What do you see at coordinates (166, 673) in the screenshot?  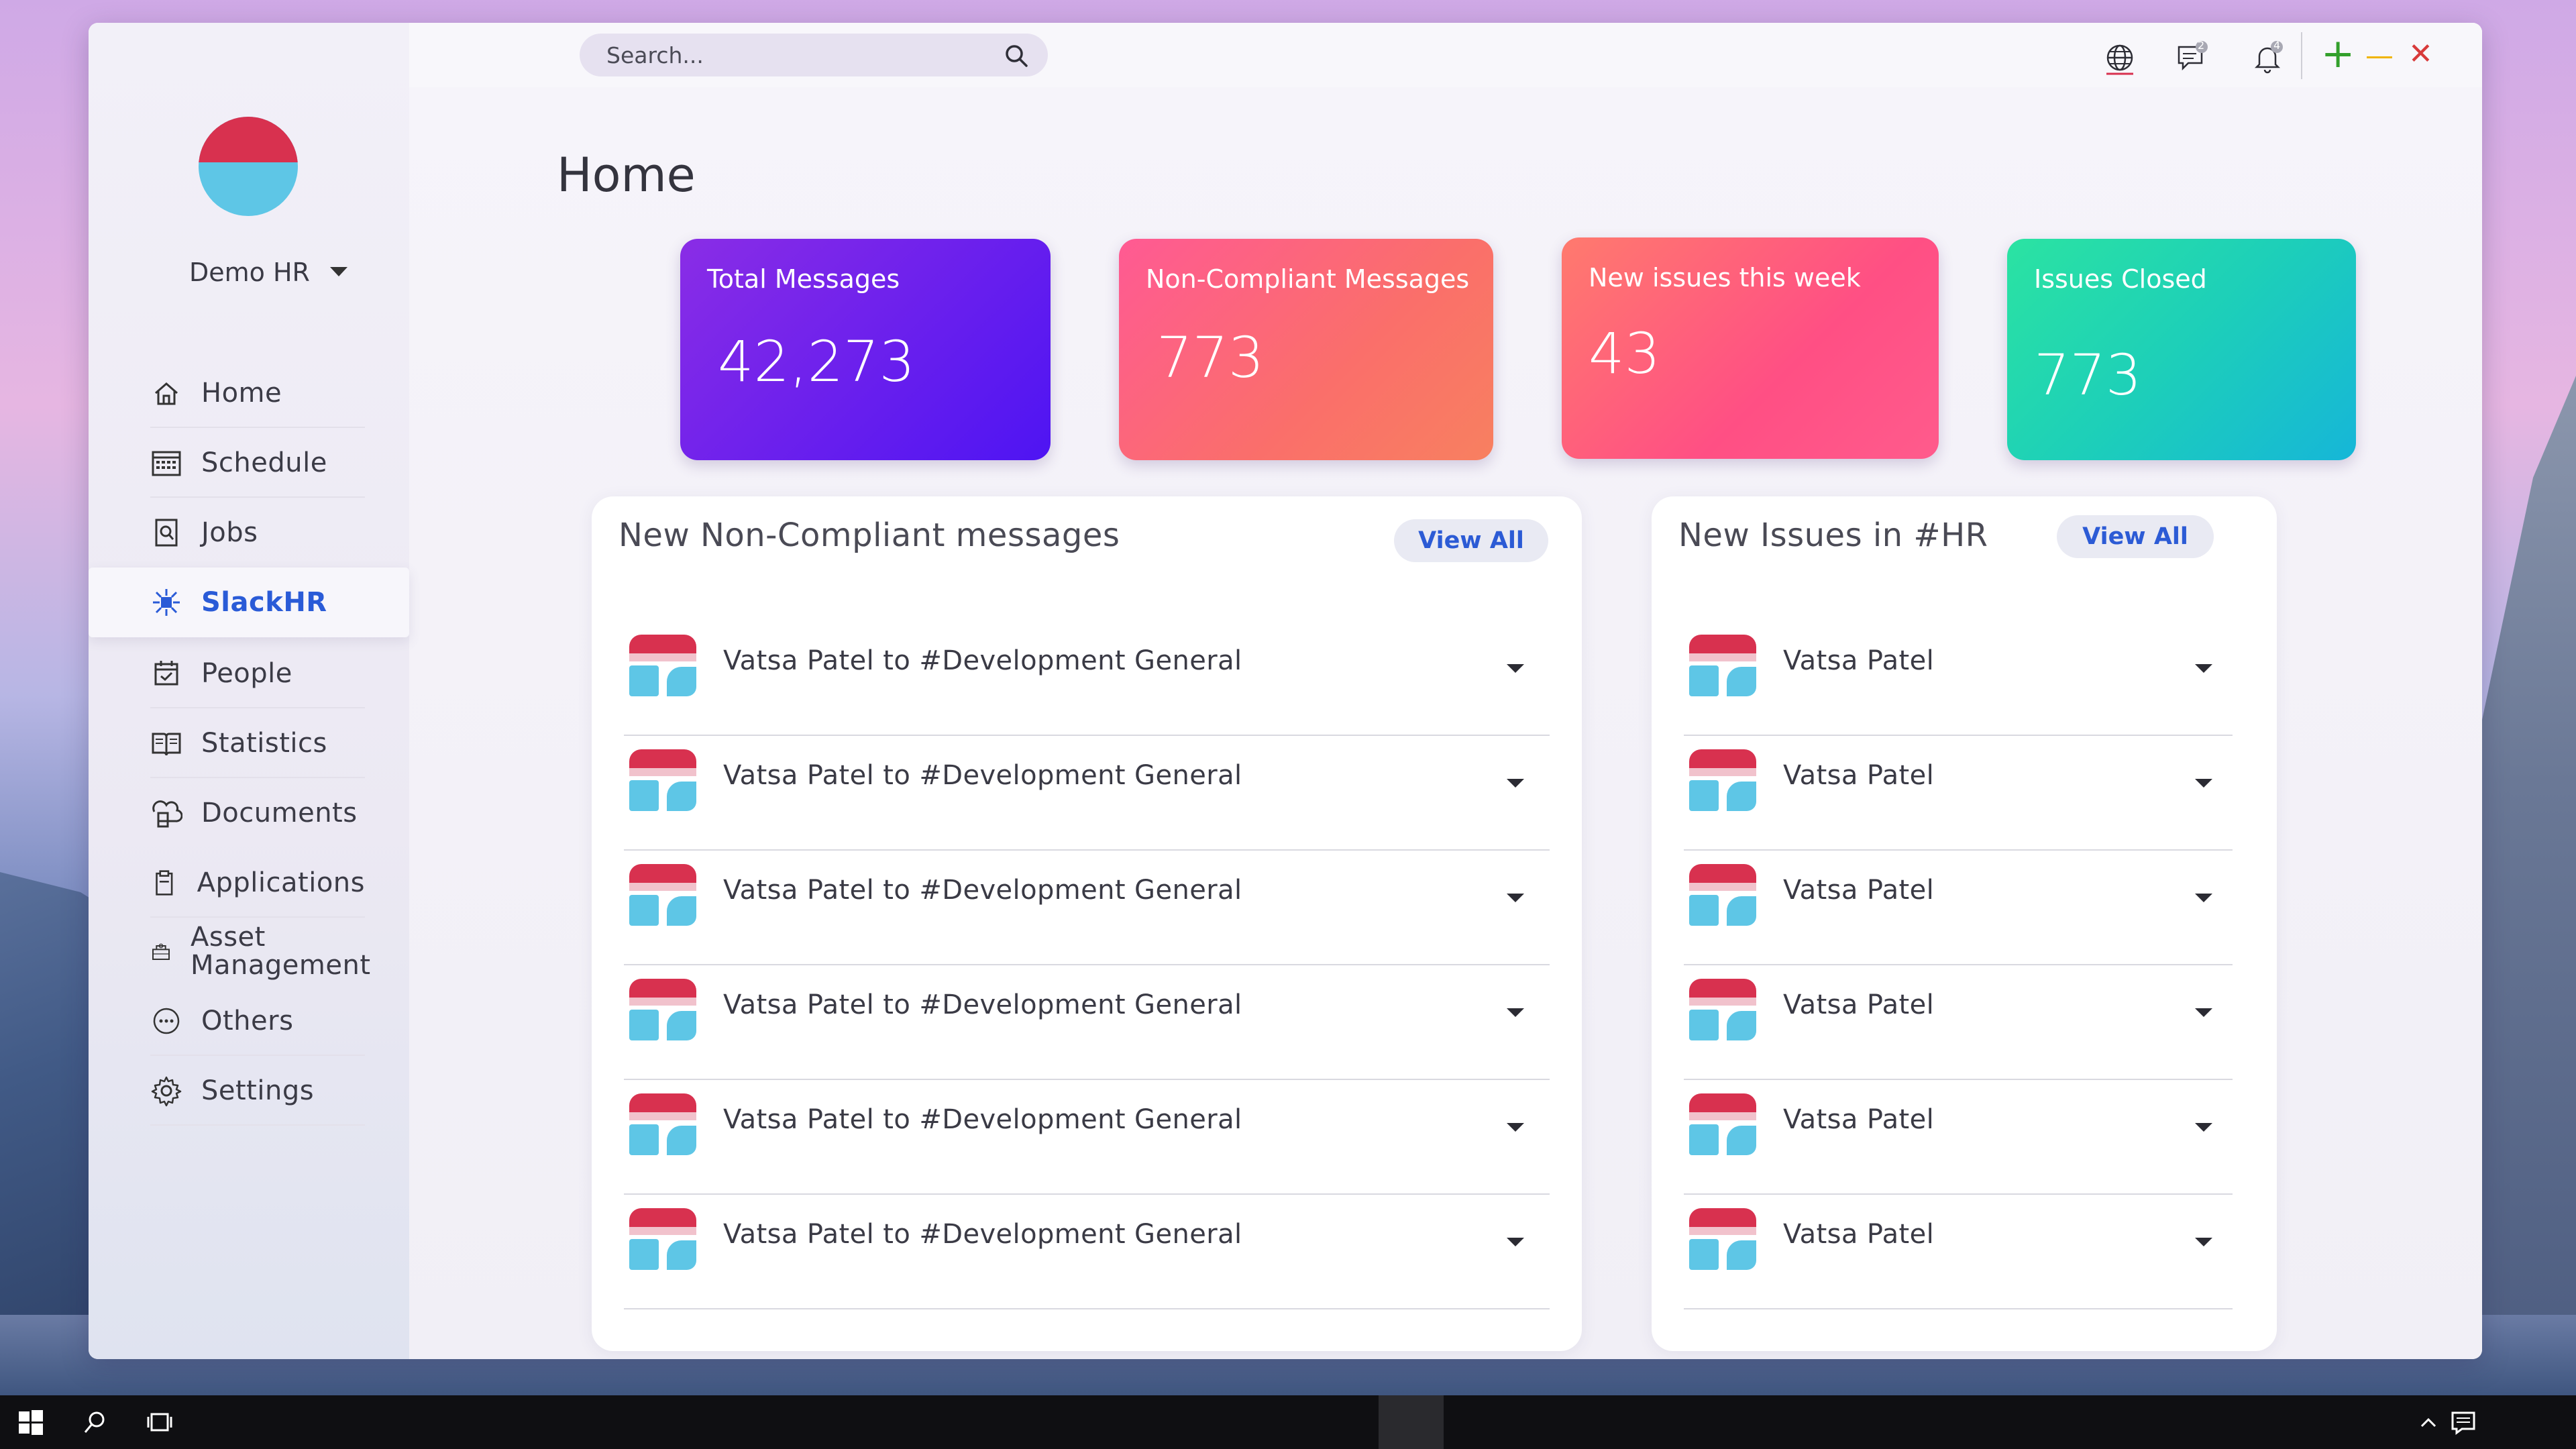 I see `calendar-check-icon` at bounding box center [166, 673].